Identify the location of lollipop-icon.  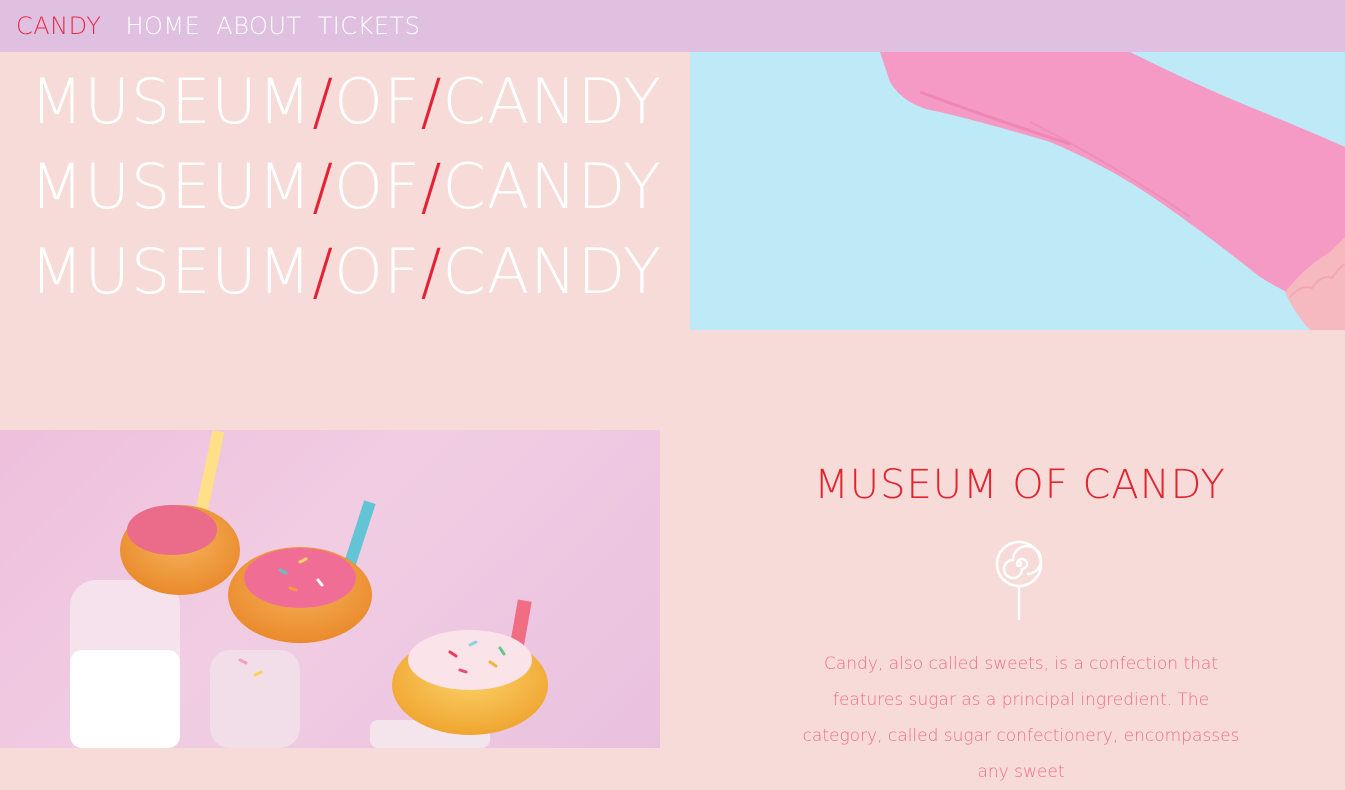
(1019, 583).